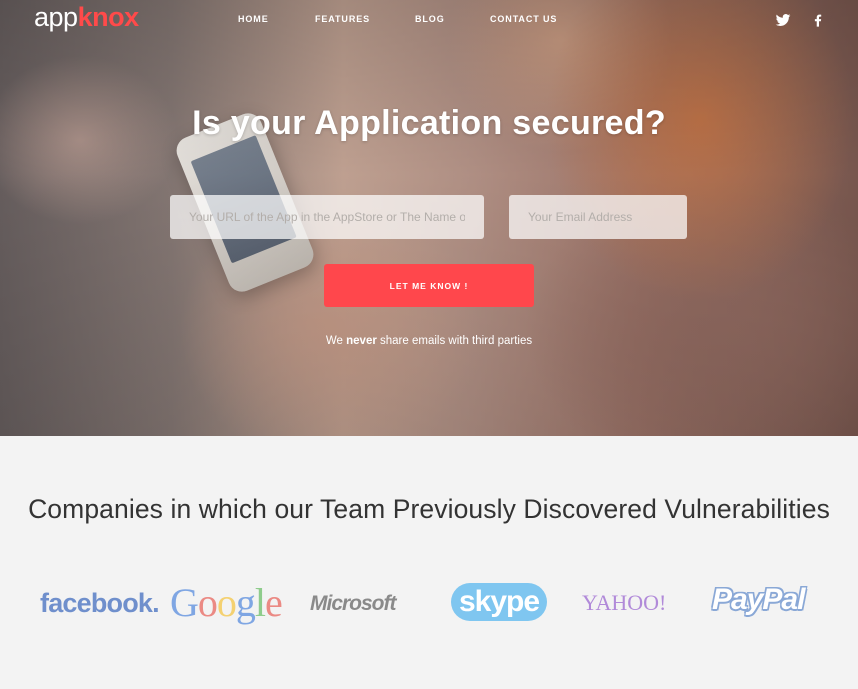 This screenshot has width=858, height=689. Describe the element at coordinates (523, 19) in the screenshot. I see `nav-item-contact-us: CONTACT US` at that location.